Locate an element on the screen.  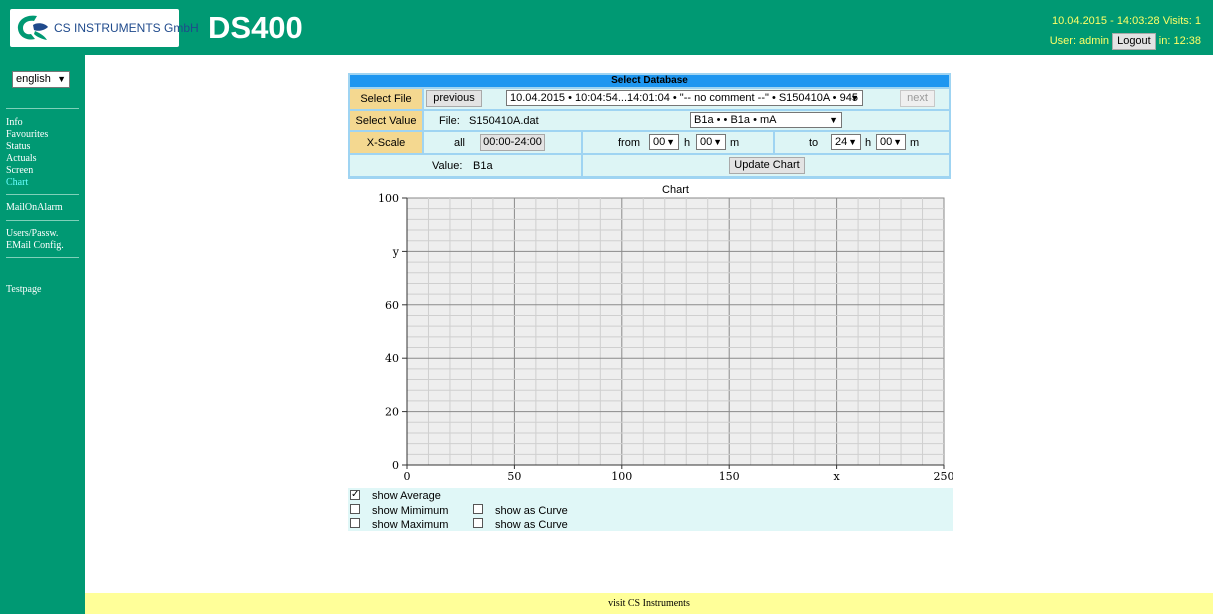
value-select-value: B1a • • B1a • mA is located at coordinates (735, 120).